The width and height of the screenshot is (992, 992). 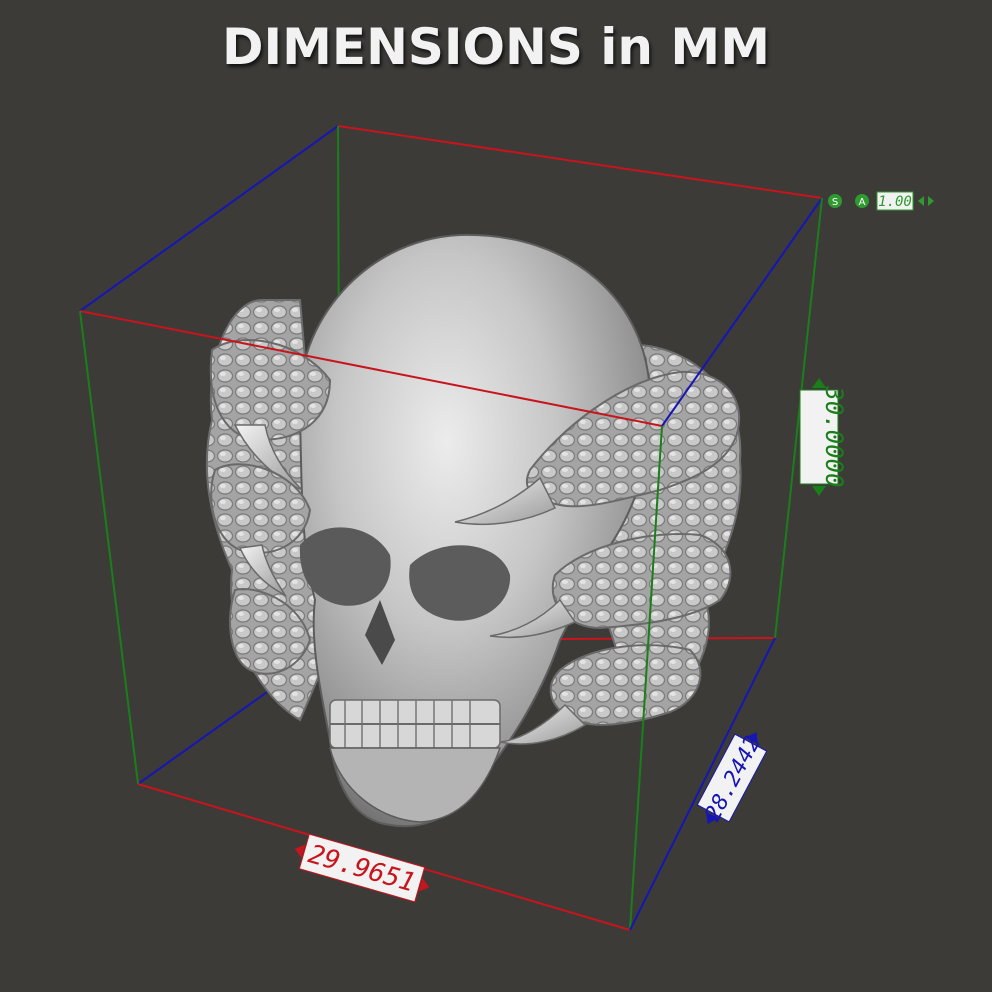 I want to click on depth-dimension-label: 28.2442, so click(x=732, y=778).